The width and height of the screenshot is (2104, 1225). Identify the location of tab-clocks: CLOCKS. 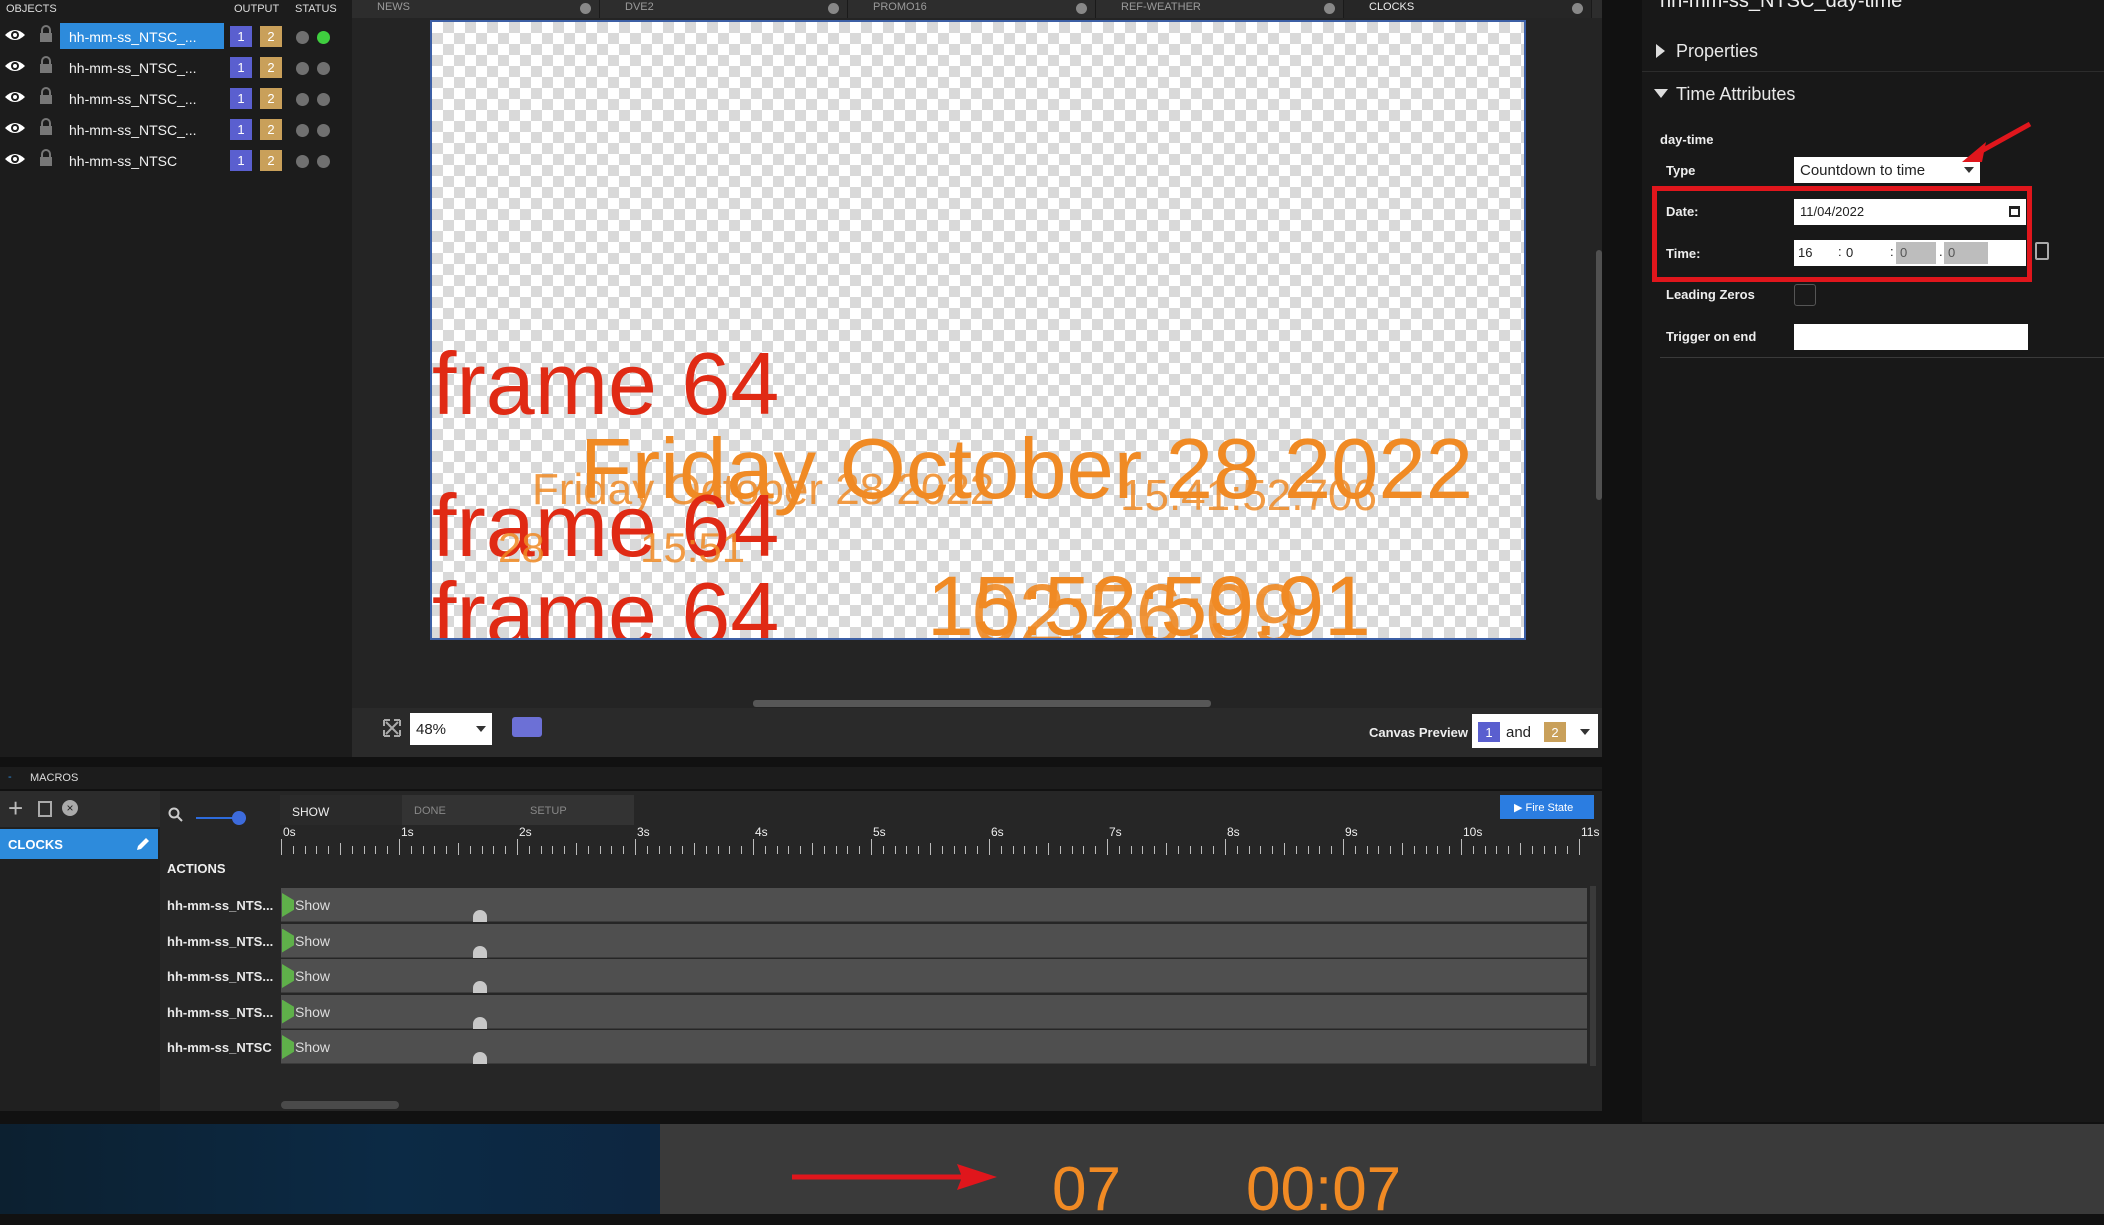
(1468, 9).